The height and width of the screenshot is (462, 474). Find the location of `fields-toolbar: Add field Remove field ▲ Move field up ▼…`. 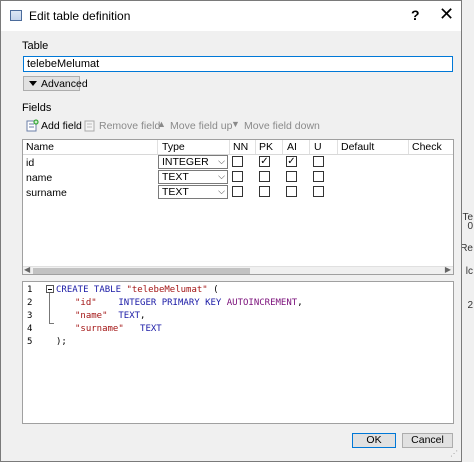

fields-toolbar: Add field Remove field ▲ Move field up ▼… is located at coordinates (241, 126).